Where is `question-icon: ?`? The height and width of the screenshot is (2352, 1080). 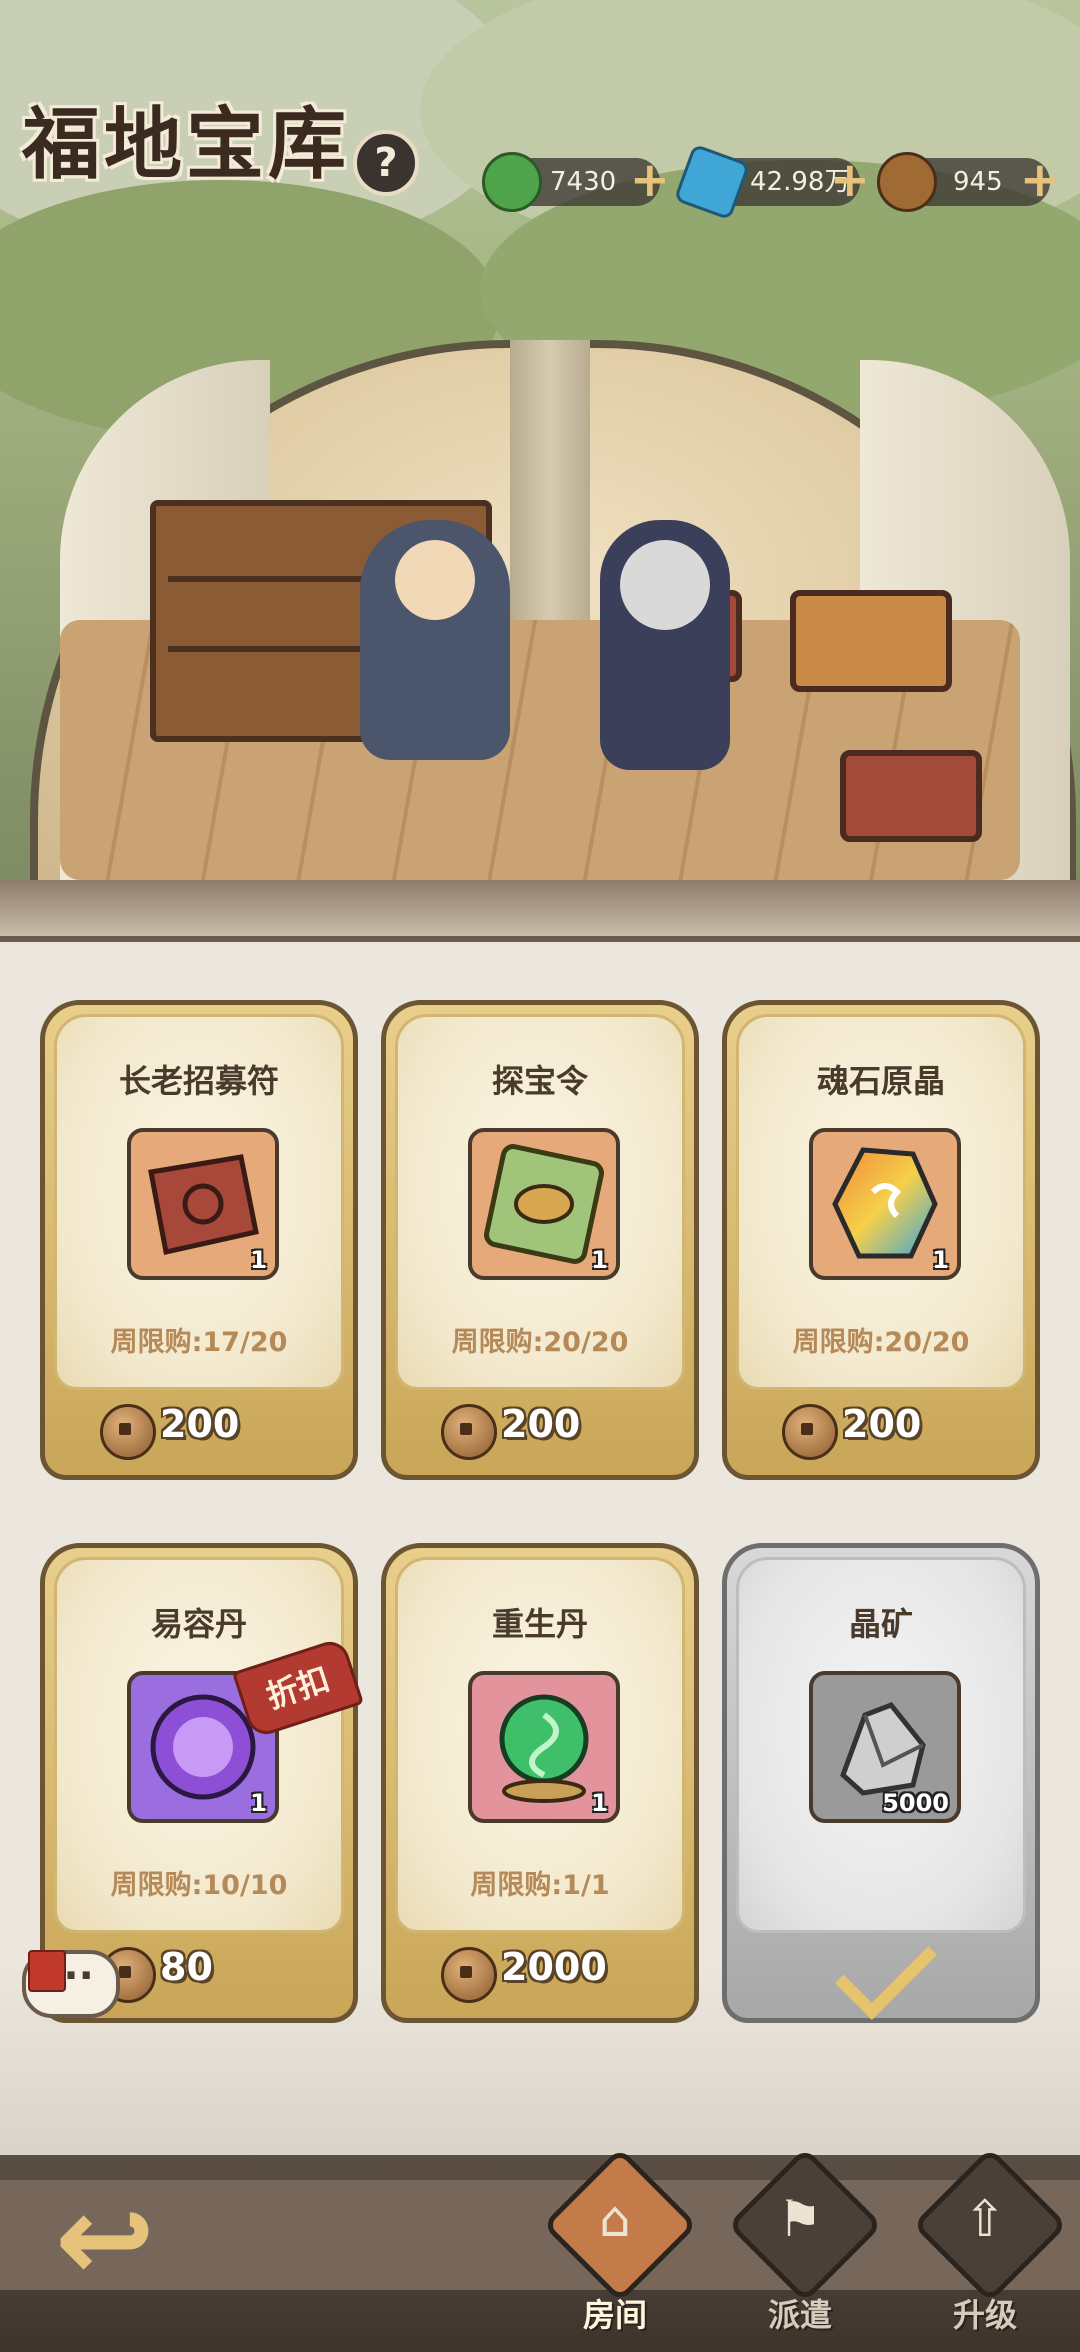
question-icon: ? is located at coordinates (386, 163).